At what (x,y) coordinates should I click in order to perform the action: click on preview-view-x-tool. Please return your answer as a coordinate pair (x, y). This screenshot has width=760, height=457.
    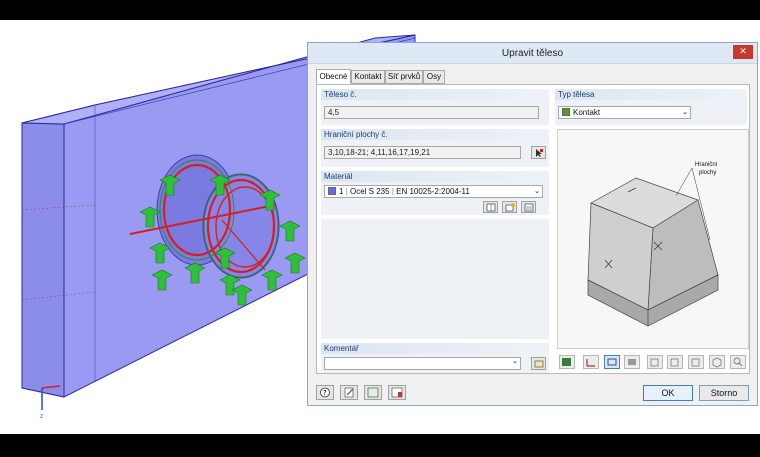
    Looking at the image, I should click on (655, 362).